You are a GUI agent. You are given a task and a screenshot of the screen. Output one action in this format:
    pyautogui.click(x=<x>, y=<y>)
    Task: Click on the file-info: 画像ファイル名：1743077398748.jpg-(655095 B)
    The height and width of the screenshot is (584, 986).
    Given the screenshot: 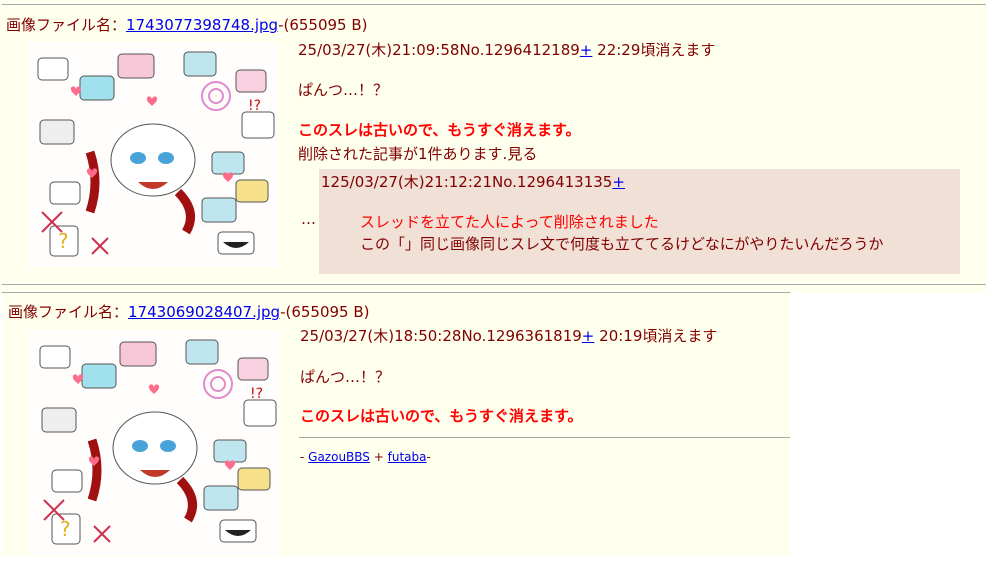 What is the action you would take?
    pyautogui.click(x=187, y=25)
    